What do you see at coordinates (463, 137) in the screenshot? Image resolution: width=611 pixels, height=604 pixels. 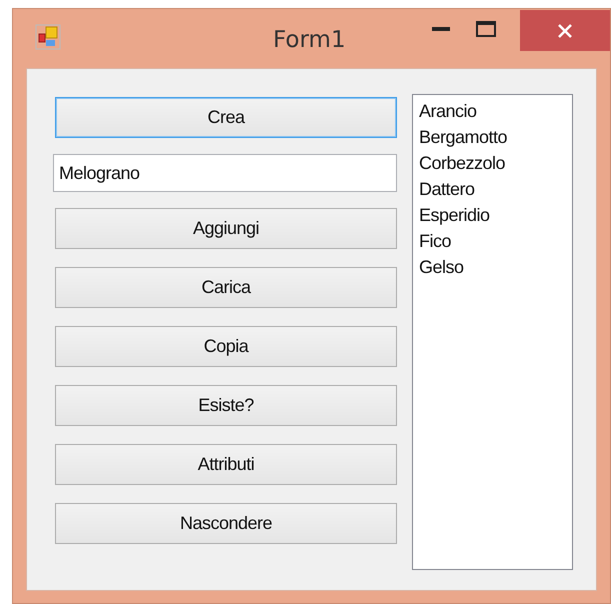 I see `list-item: Bergamotto` at bounding box center [463, 137].